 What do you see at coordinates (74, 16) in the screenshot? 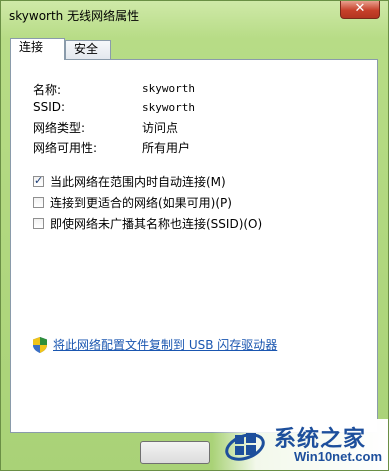
I see `window-title: skyworth 无线网络属性` at bounding box center [74, 16].